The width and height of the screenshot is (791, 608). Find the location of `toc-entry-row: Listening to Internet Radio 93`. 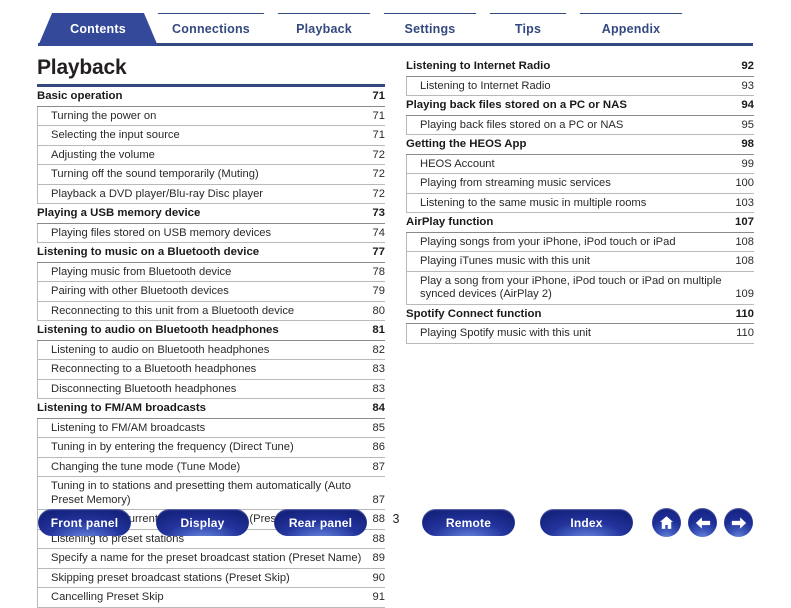

toc-entry-row: Listening to Internet Radio 93 is located at coordinates (580, 86).